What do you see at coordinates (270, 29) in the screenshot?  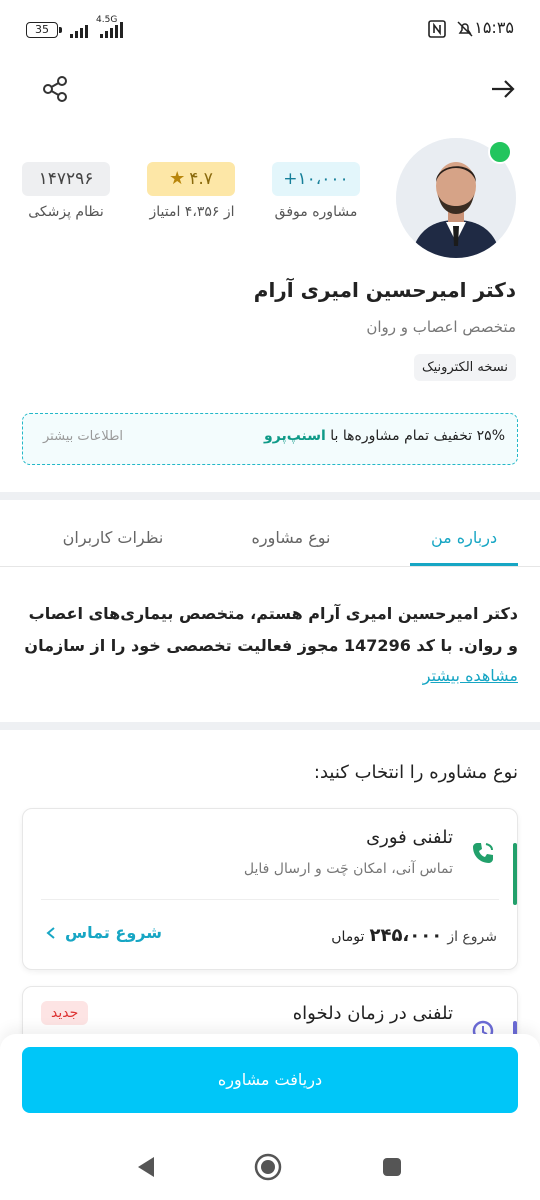 I see `status-bar: 35 4.5G ۱۵:۳۵` at bounding box center [270, 29].